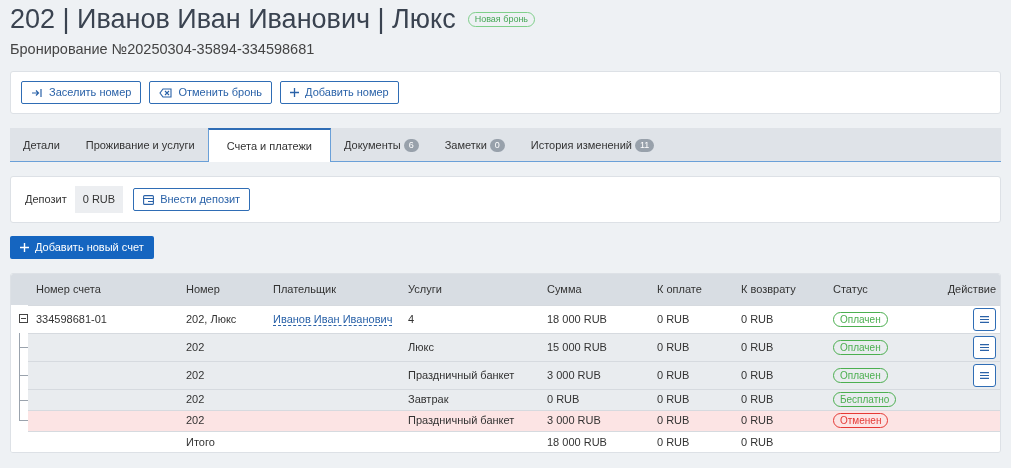  I want to click on action-button: Добавить номер, so click(339, 93).